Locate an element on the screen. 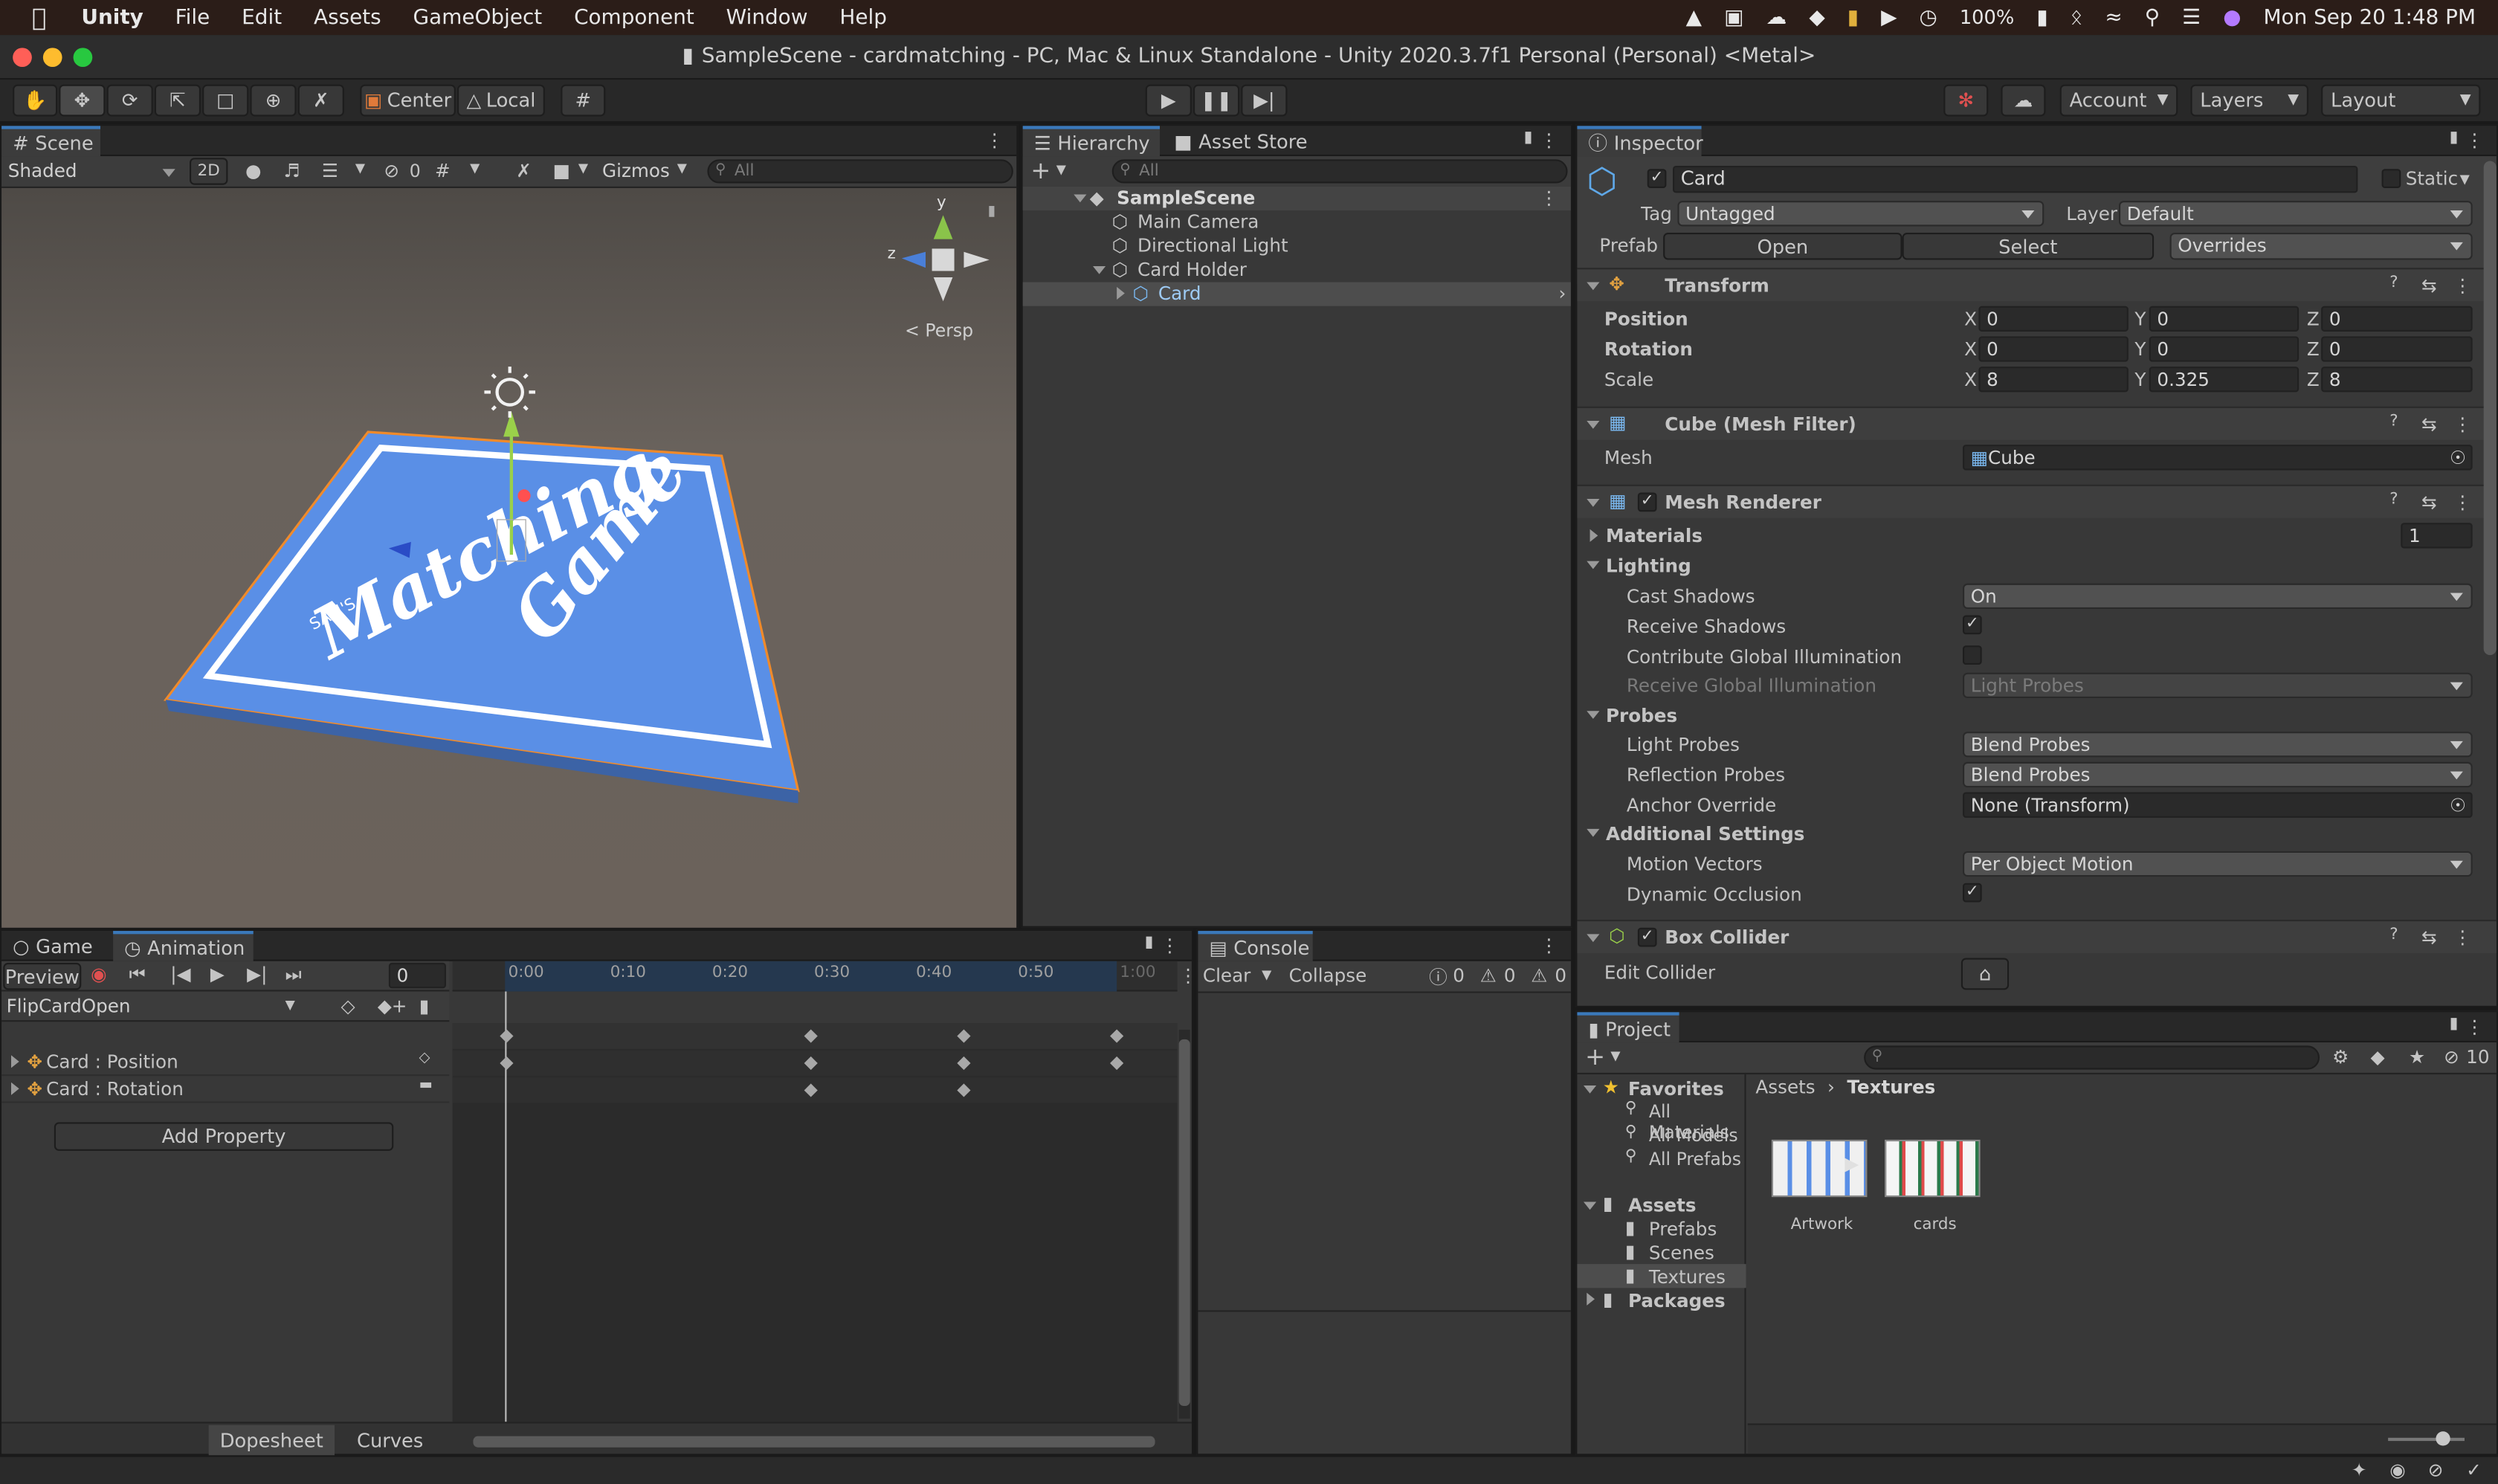 The width and height of the screenshot is (2498, 1484). siri-icon: ● is located at coordinates (2232, 18).